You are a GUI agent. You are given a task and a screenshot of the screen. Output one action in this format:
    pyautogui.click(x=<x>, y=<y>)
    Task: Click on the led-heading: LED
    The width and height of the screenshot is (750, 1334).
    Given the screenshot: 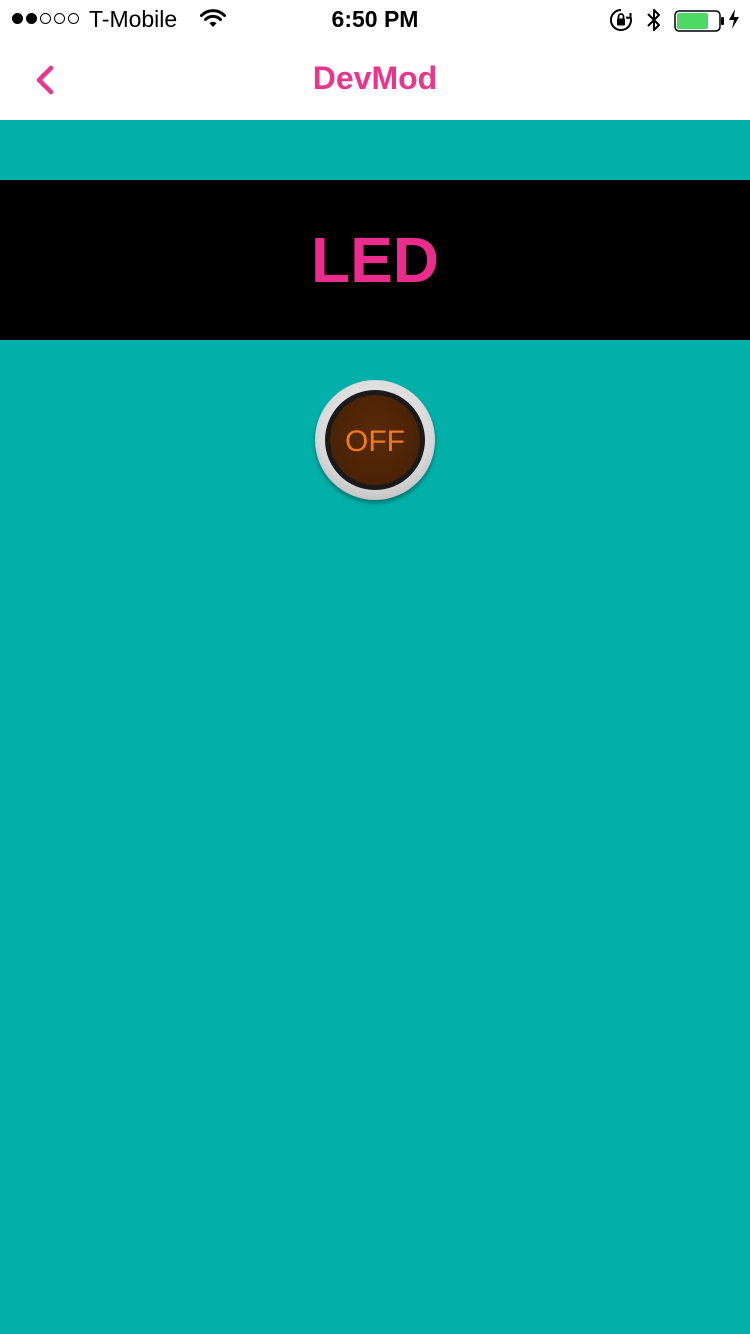 What is the action you would take?
    pyautogui.click(x=375, y=260)
    